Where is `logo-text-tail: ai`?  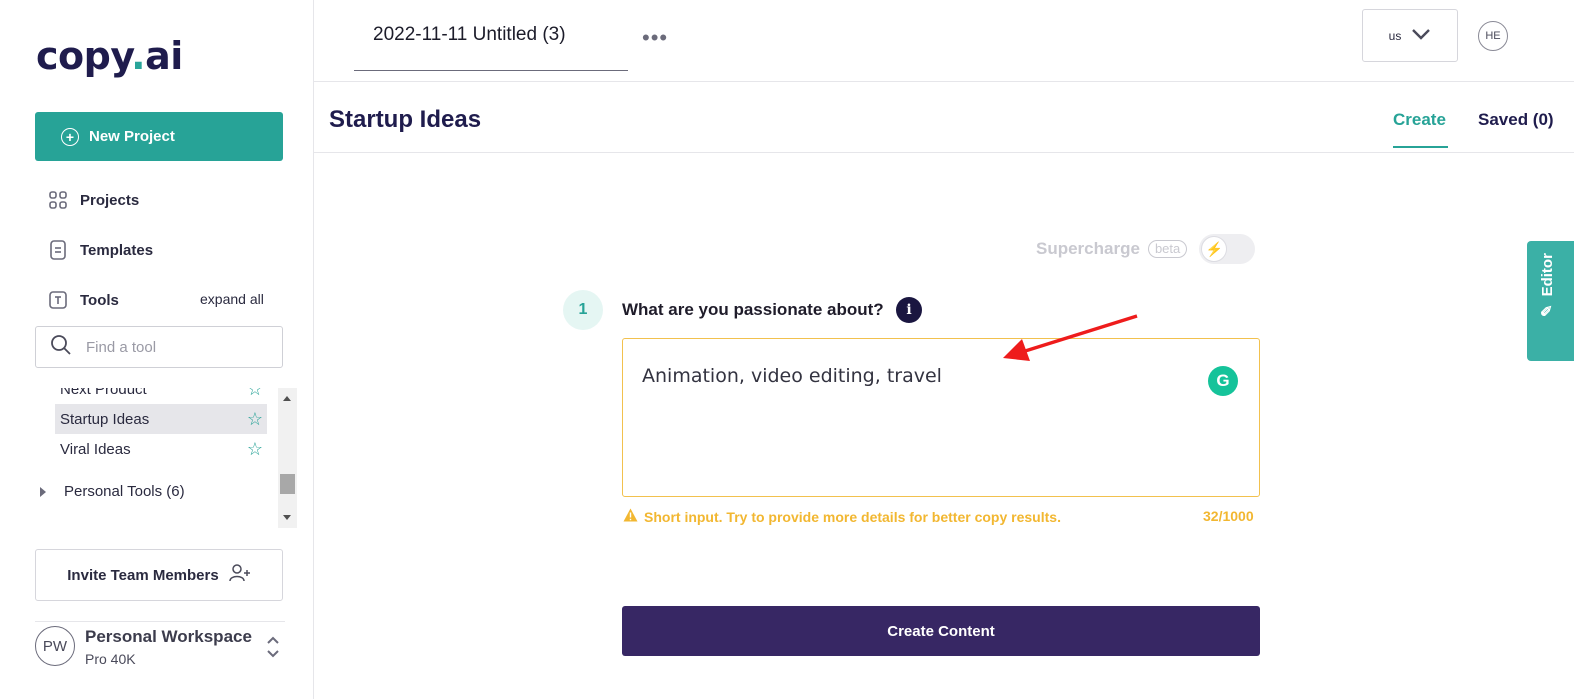
logo-text-tail: ai is located at coordinates (164, 56).